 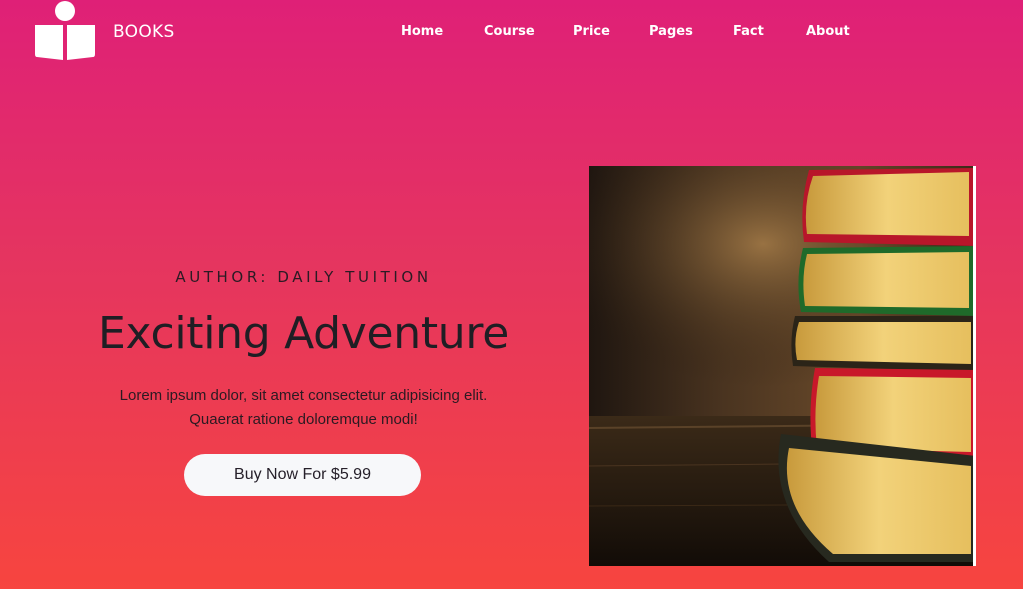 I want to click on author-line: AUTHOR: DAILY TUITION, so click(x=303, y=277).